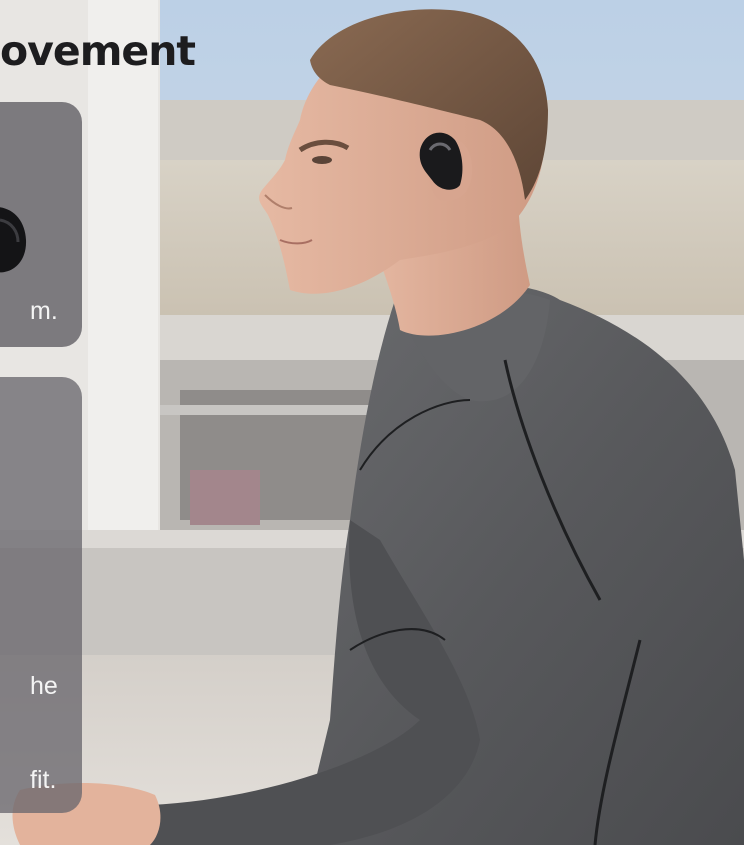 The image size is (744, 845). I want to click on card-bottom-text-line-1: he, so click(44, 686).